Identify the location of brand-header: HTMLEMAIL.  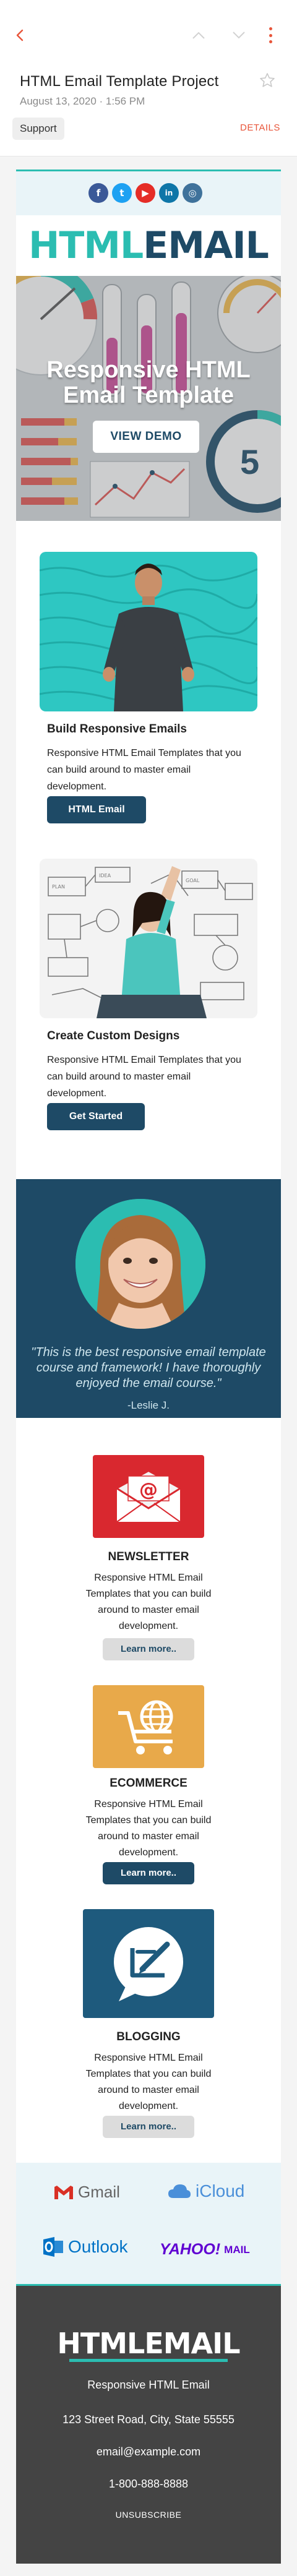
(148, 246).